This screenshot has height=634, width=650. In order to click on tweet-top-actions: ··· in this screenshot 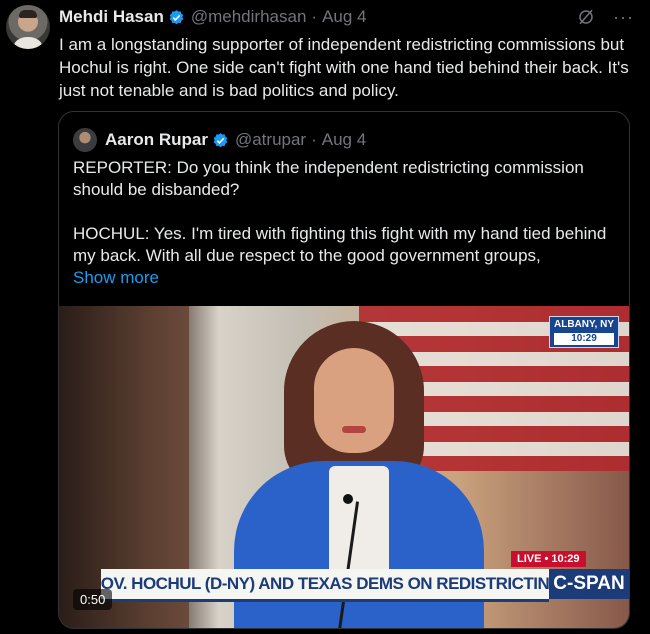, I will do `click(605, 17)`.